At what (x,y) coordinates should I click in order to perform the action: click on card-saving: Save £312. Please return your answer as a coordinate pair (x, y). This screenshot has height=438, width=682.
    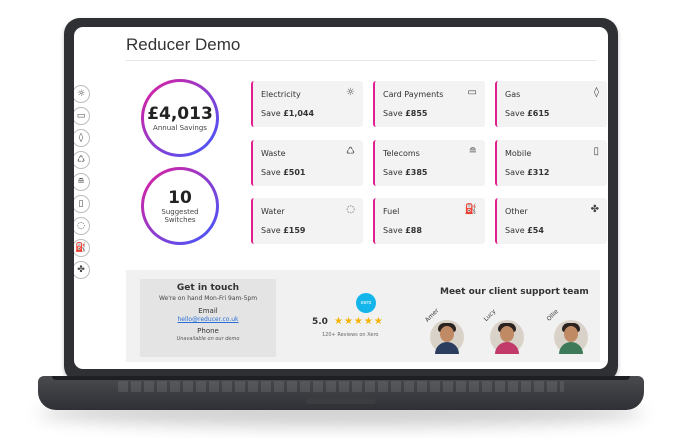
    Looking at the image, I should click on (527, 172).